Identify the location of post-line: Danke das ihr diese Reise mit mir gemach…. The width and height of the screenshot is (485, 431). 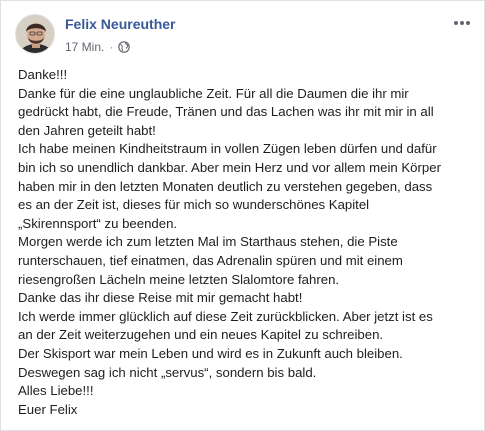
(160, 298).